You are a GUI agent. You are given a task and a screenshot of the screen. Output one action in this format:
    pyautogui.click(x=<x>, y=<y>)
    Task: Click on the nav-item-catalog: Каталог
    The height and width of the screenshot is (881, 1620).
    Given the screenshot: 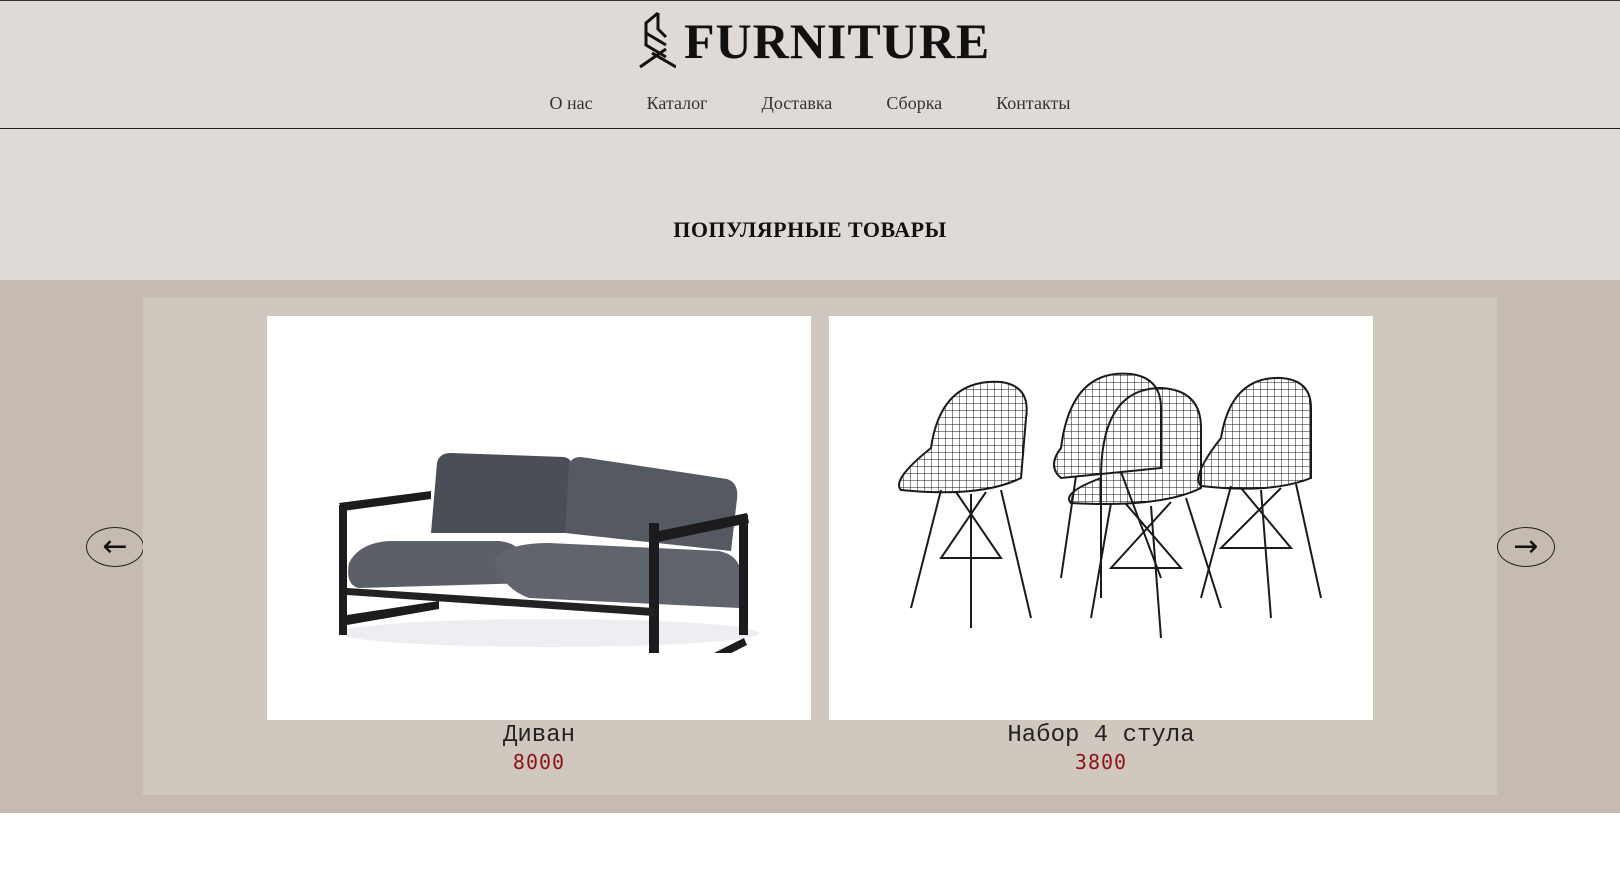 What is the action you would take?
    pyautogui.click(x=677, y=103)
    